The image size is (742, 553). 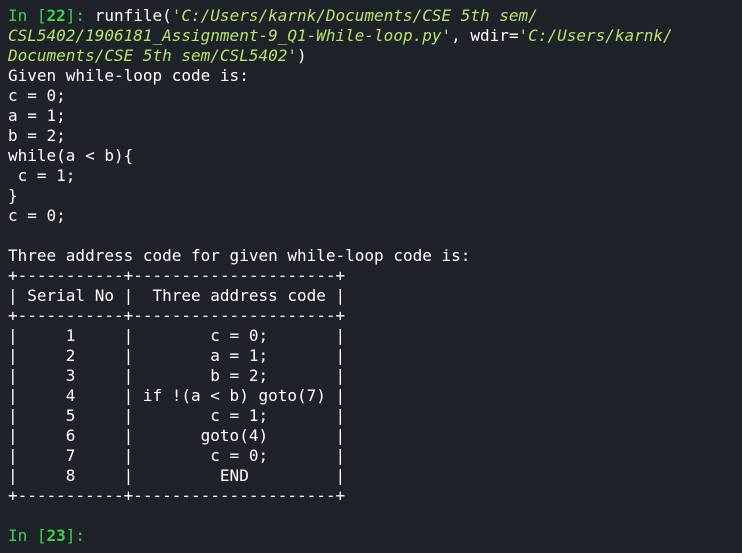 I want to click on output-heading-given-code: Given while-loop code is:, so click(x=128, y=75).